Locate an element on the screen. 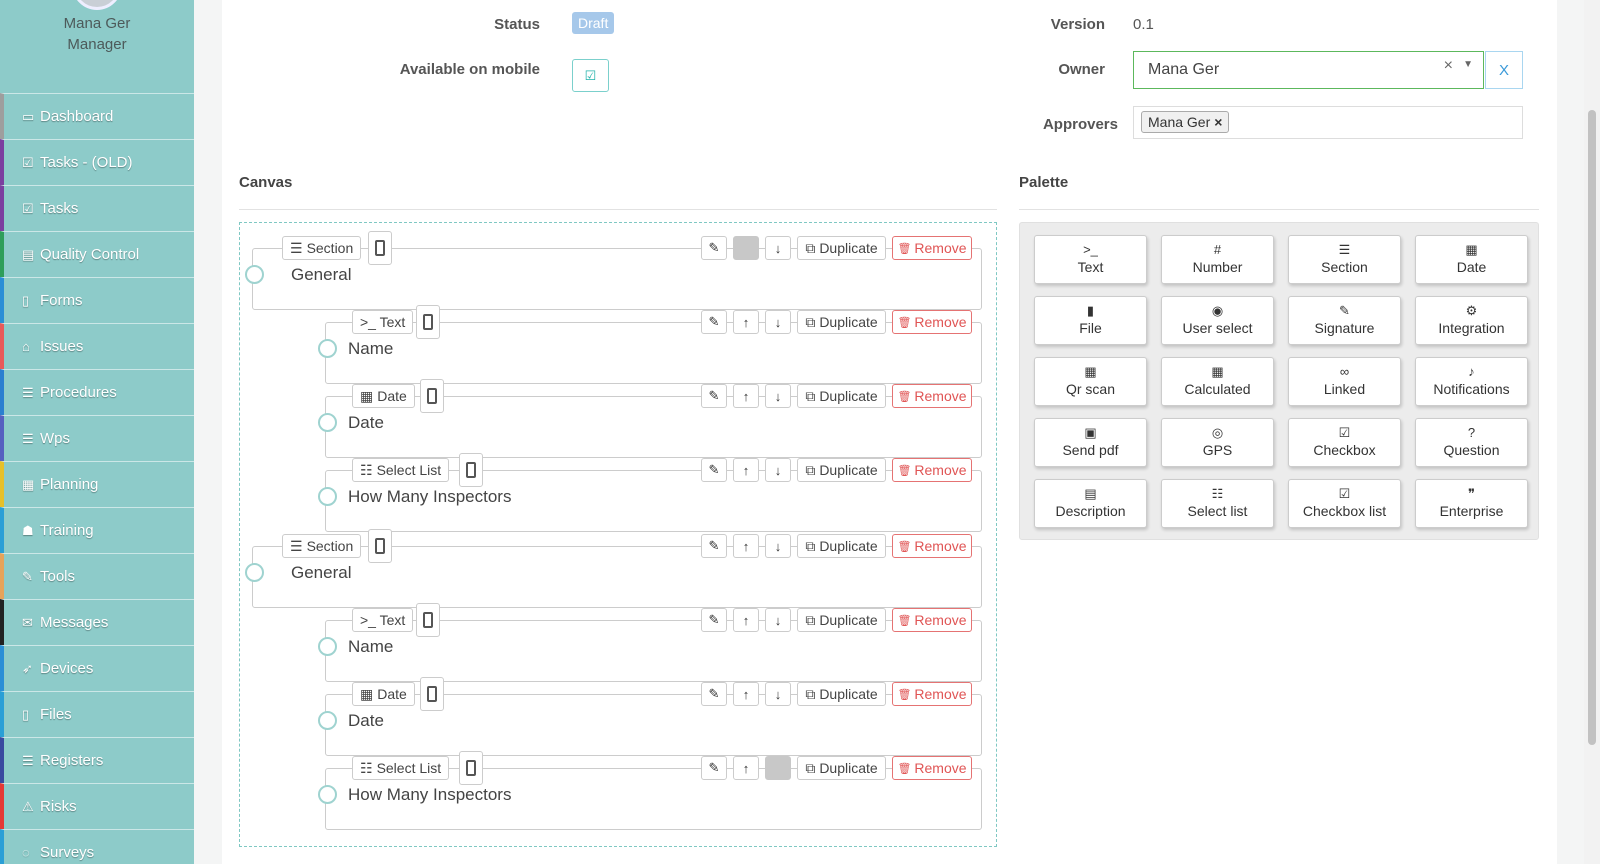 The image size is (1600, 864). palette-checkbox-button: ☑ Checkbox is located at coordinates (1344, 442).